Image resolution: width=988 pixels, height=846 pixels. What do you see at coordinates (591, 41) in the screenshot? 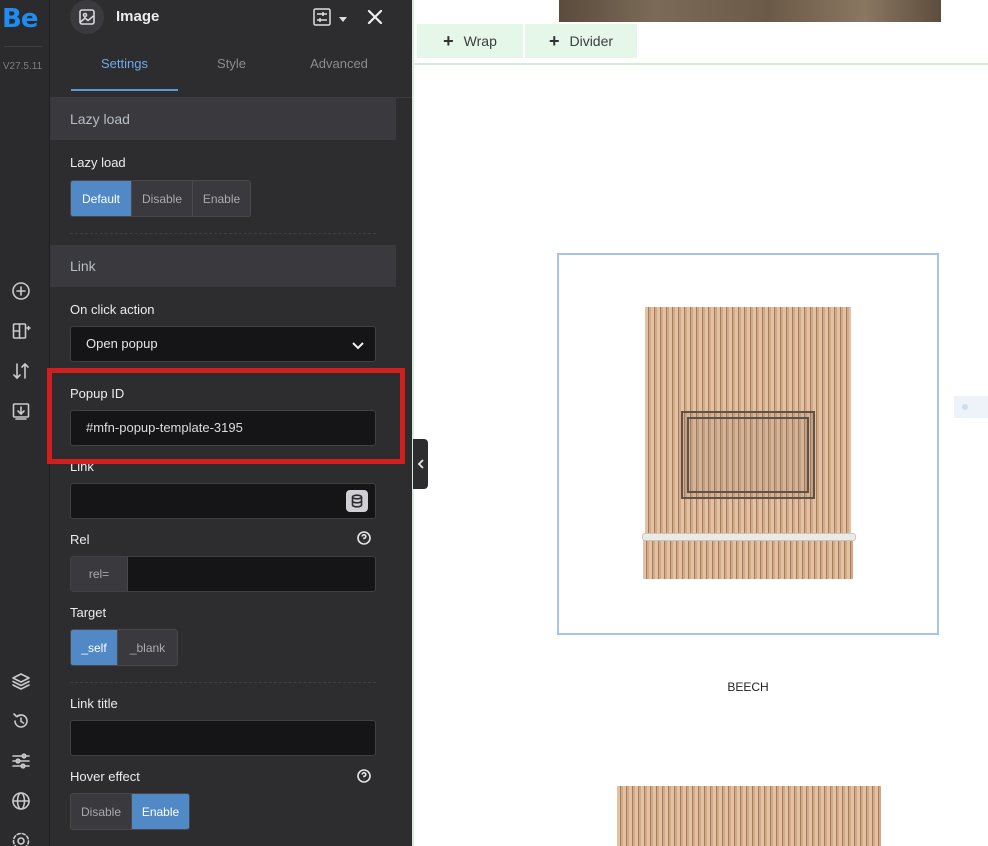
I see `add-divider-label: Divider` at bounding box center [591, 41].